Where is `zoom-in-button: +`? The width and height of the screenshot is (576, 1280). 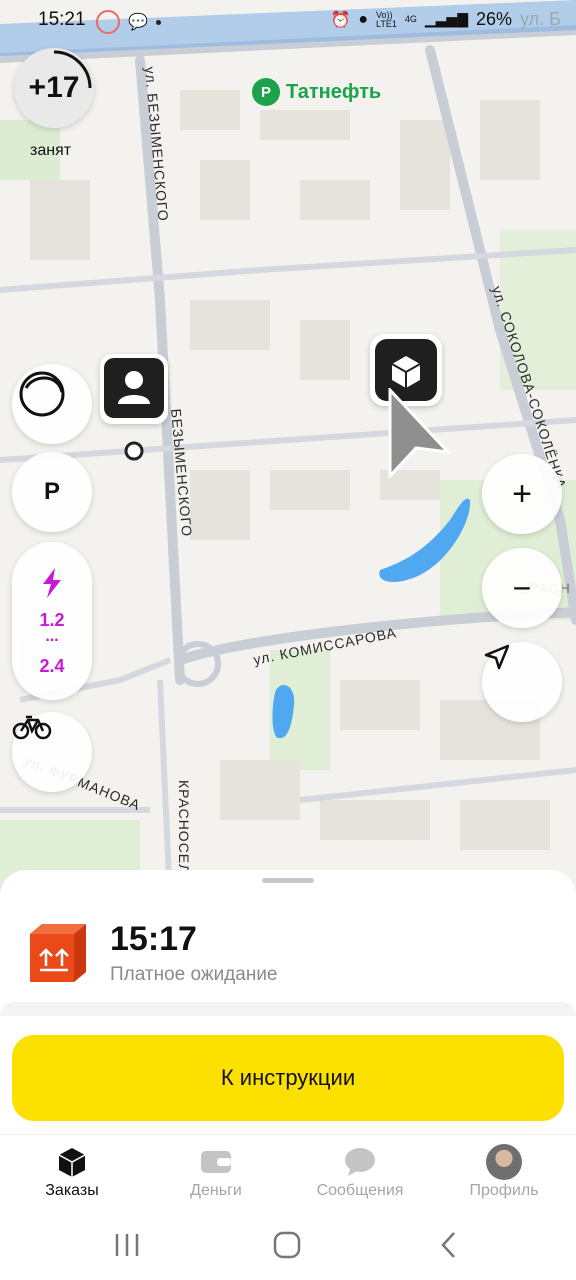 zoom-in-button: + is located at coordinates (522, 494).